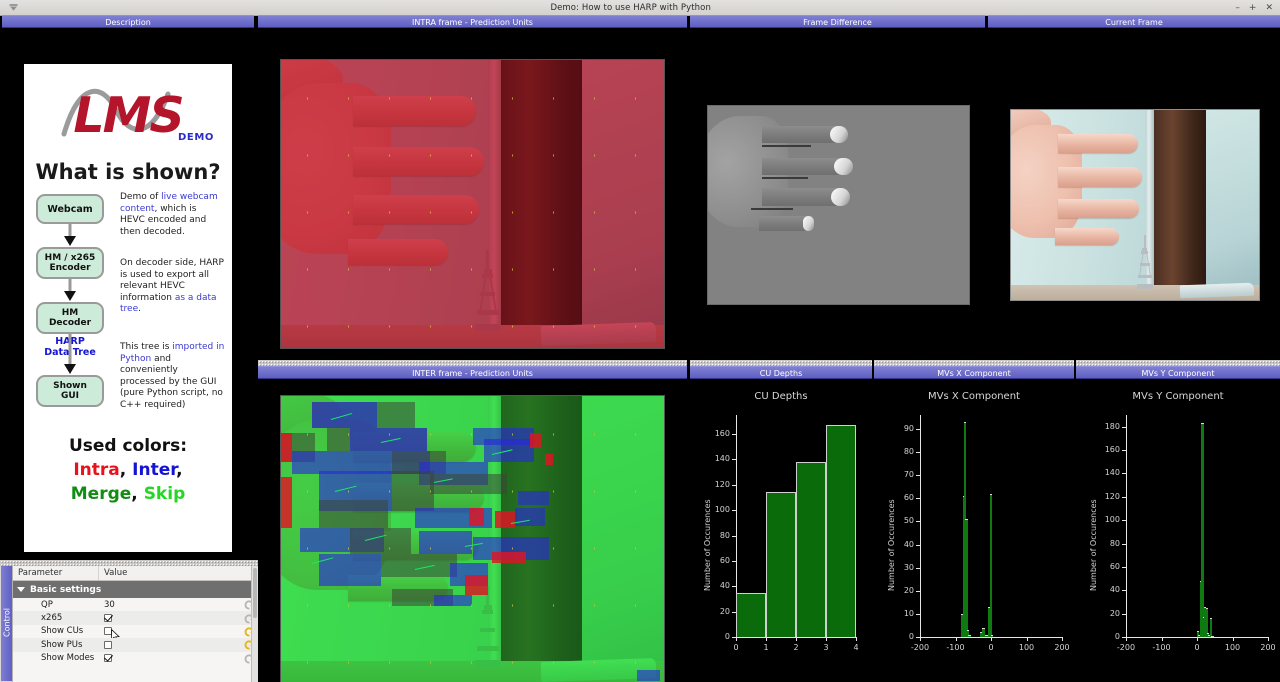 Image resolution: width=1280 pixels, height=682 pixels. What do you see at coordinates (255, 593) in the screenshot?
I see `scrollbar-thumb` at bounding box center [255, 593].